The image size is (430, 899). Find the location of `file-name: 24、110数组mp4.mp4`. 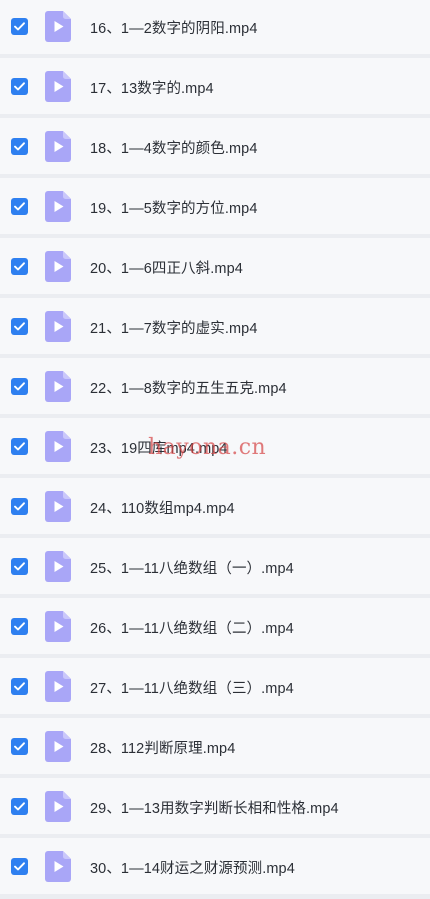

file-name: 24、110数组mp4.mp4 is located at coordinates (162, 509).